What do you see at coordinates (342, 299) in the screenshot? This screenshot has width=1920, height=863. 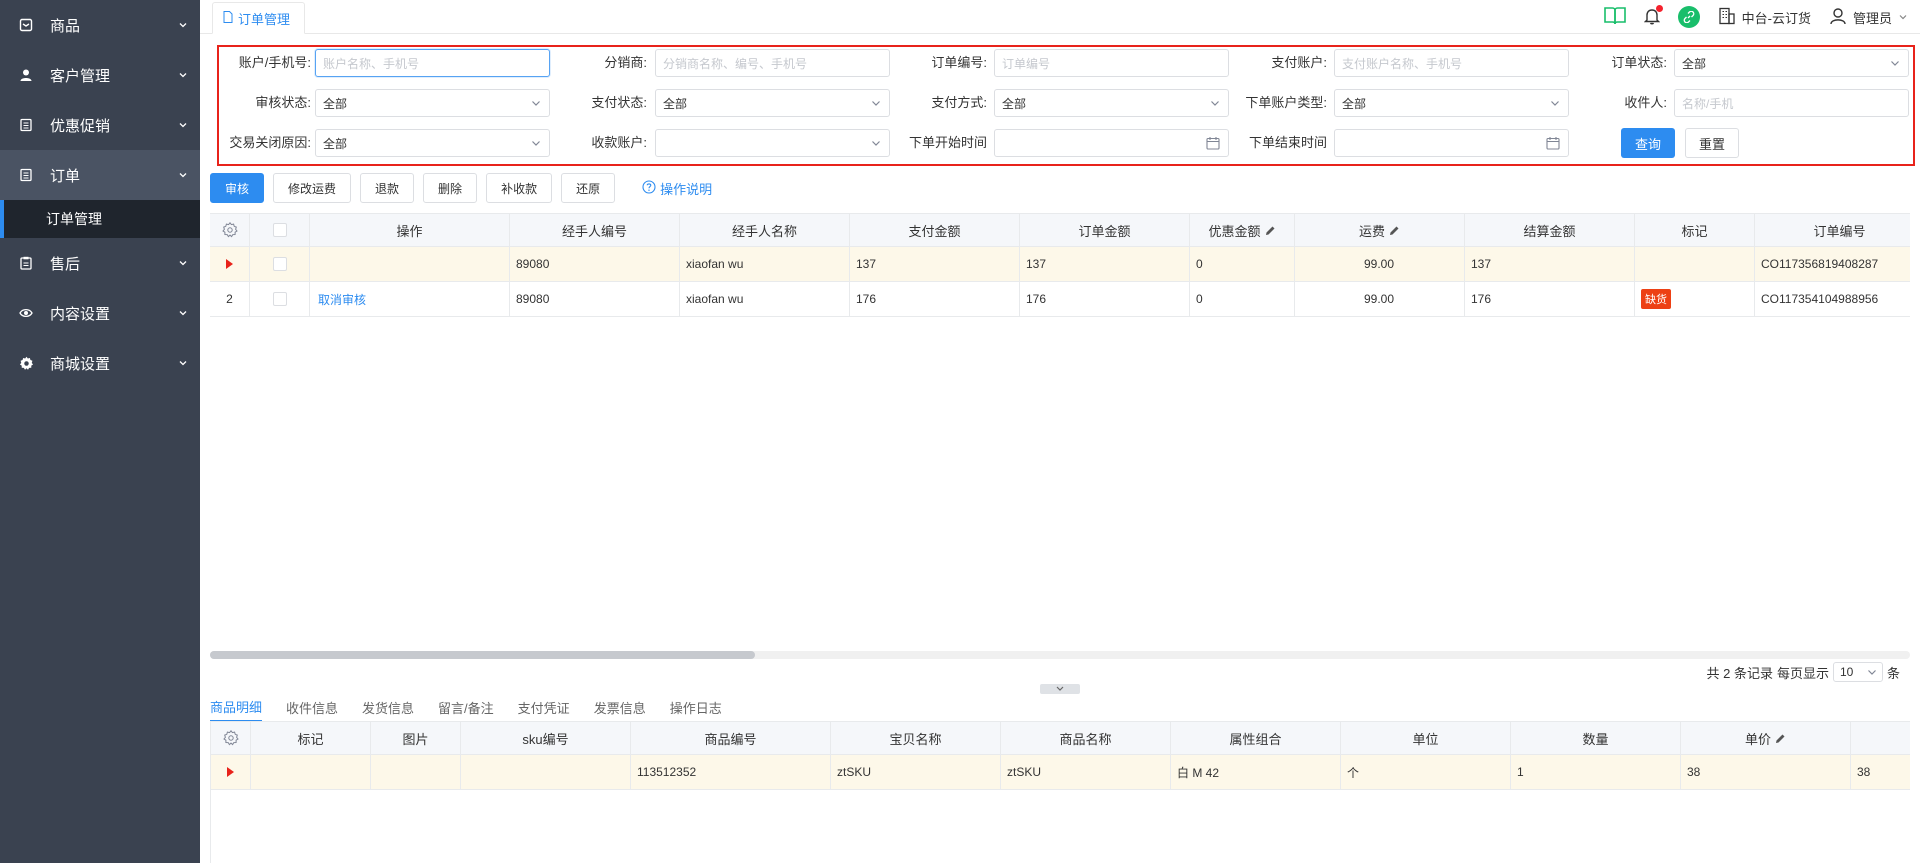 I see `cancel-audit-link: 取消审核` at bounding box center [342, 299].